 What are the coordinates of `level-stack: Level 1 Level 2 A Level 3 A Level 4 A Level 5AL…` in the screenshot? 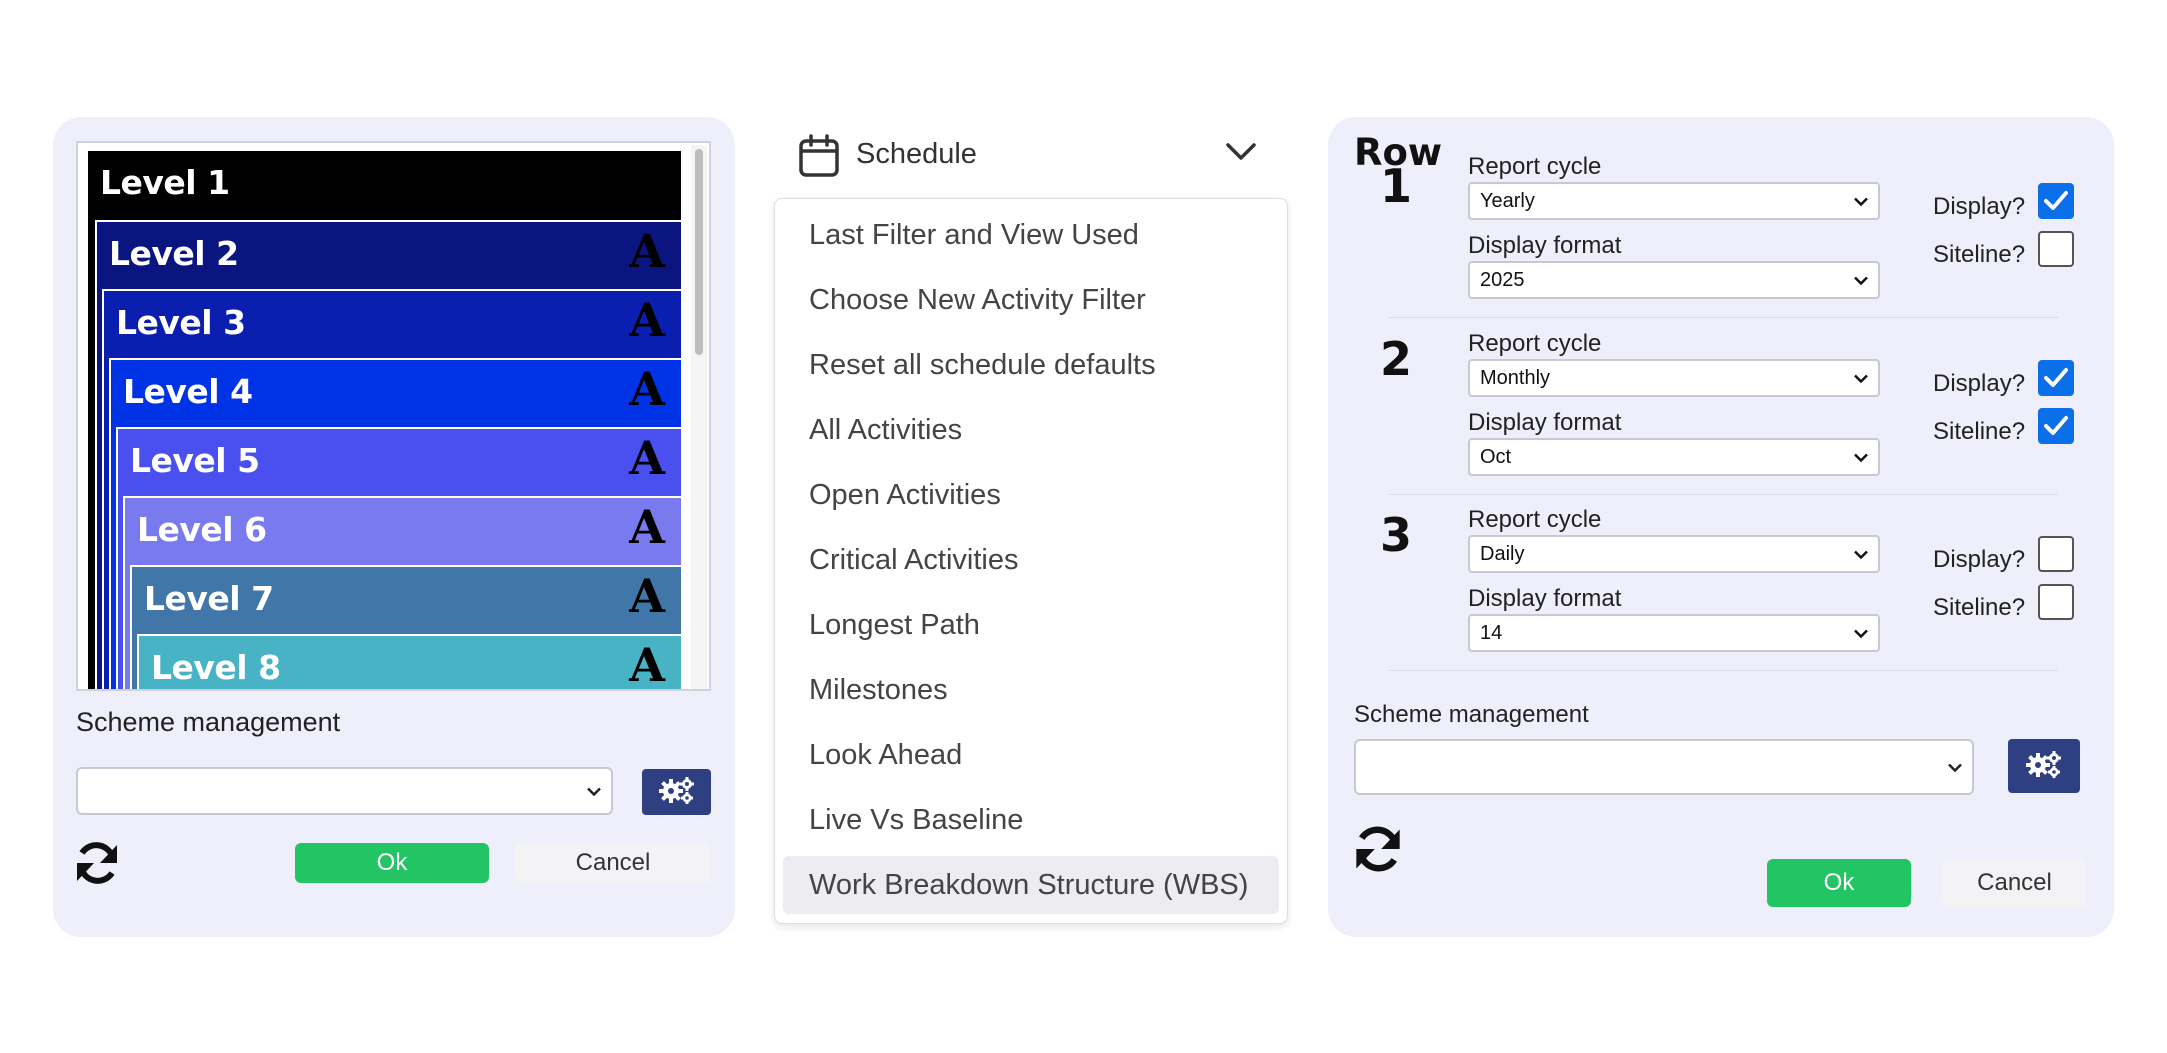 It's located at (384, 420).